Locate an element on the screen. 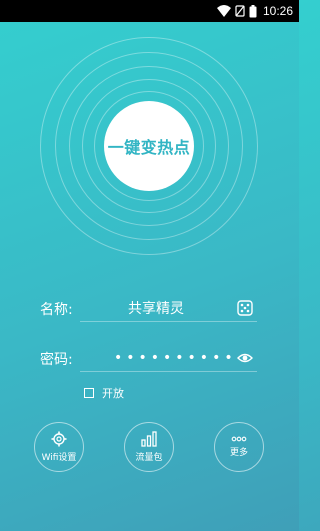 The height and width of the screenshot is (531, 320). hotspot-label: 一键变热点 is located at coordinates (149, 147).